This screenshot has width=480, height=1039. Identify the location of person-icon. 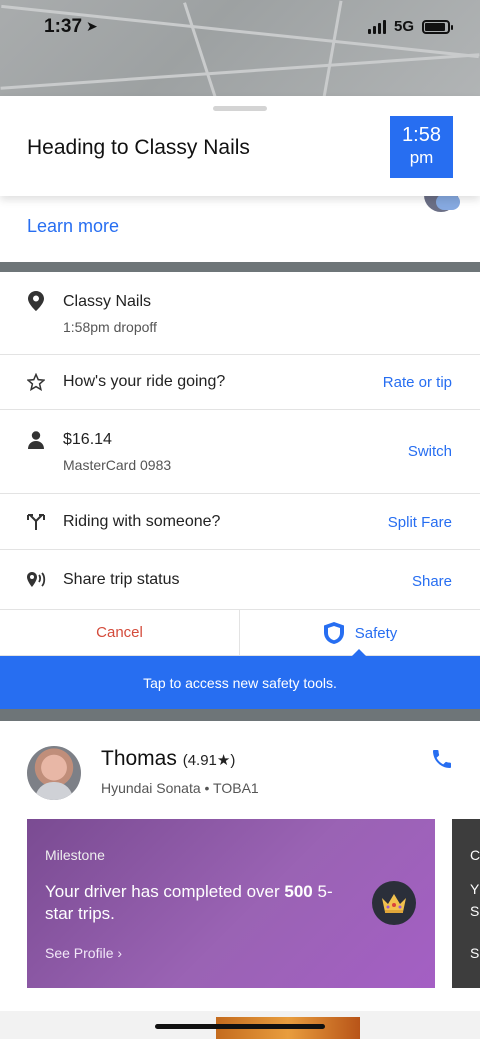
(36, 440).